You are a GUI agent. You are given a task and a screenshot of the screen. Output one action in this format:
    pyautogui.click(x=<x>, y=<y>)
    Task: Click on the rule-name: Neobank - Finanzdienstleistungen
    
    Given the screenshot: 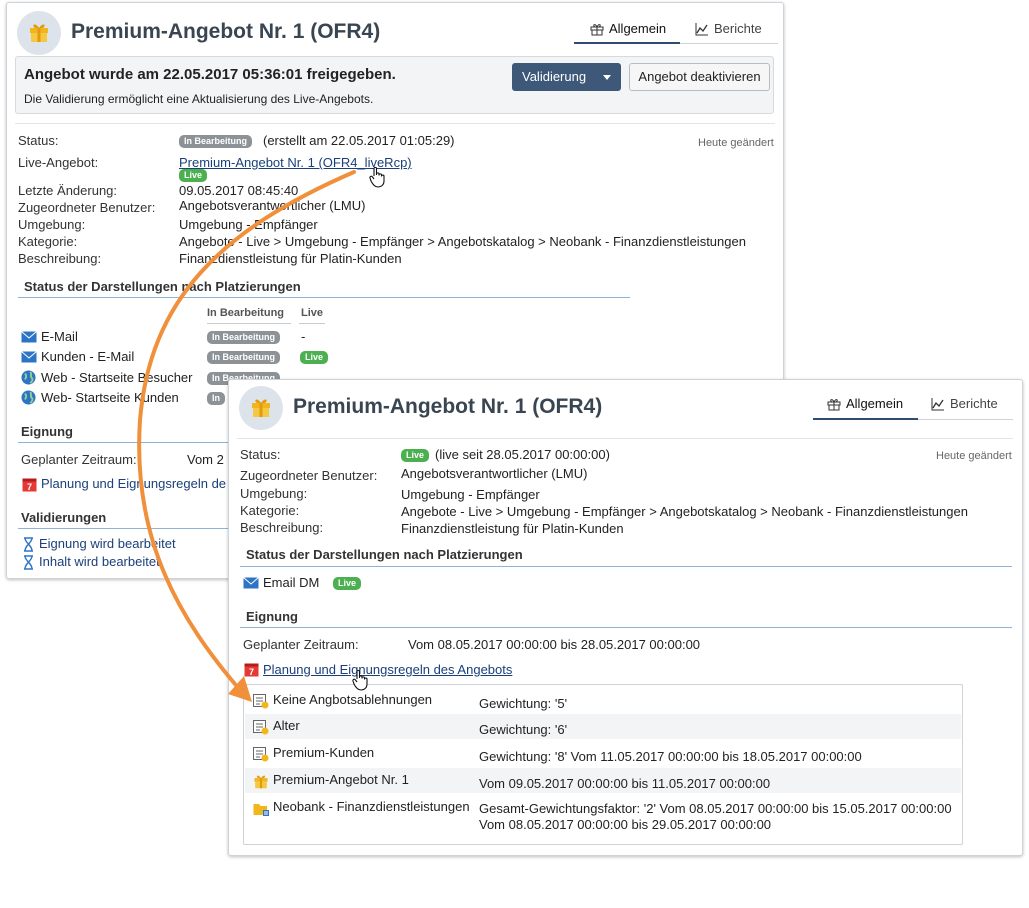 What is the action you would take?
    pyautogui.click(x=371, y=806)
    